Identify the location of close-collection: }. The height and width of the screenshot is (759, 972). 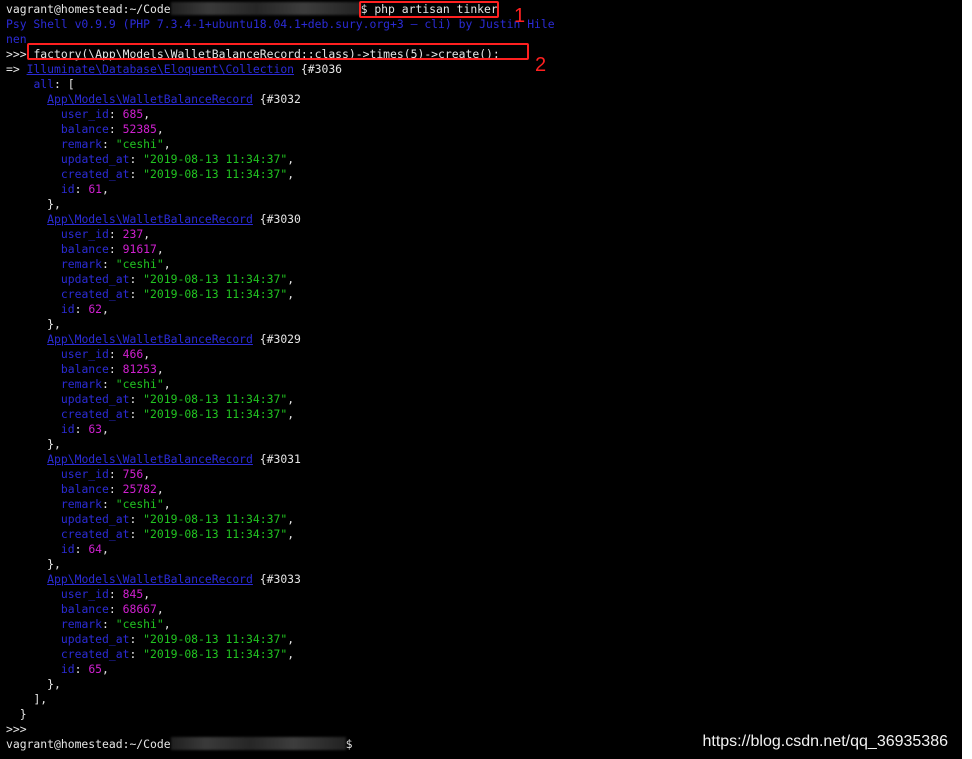
(23, 714).